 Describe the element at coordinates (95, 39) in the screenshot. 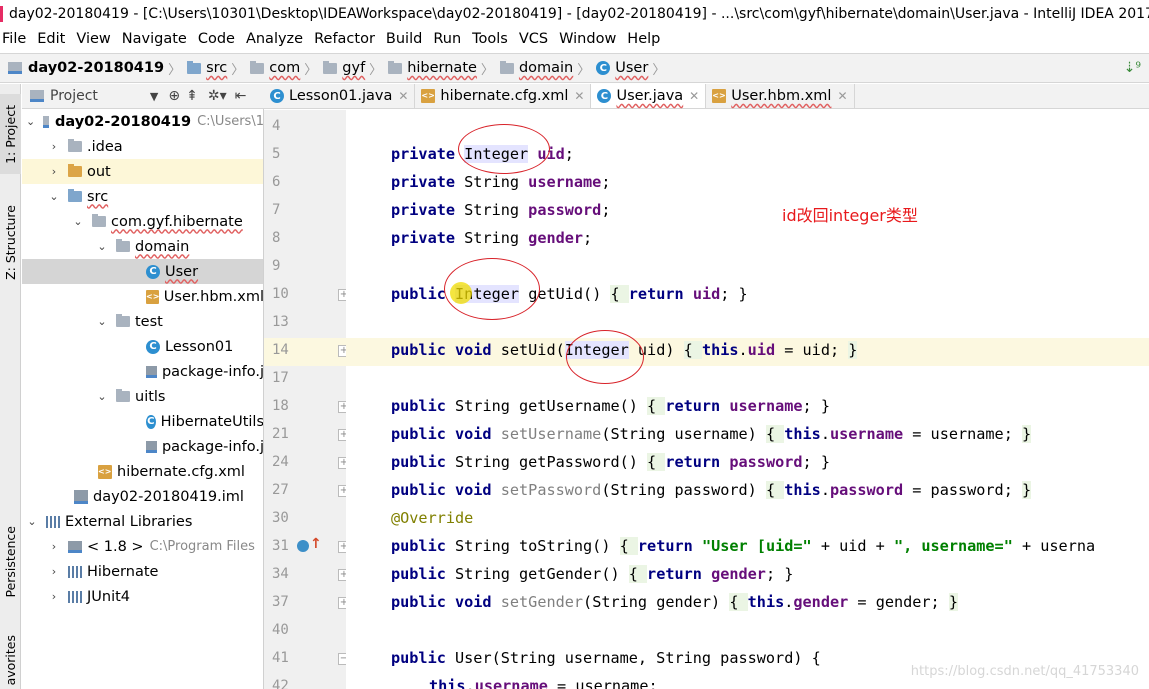

I see `menu-view: View` at that location.